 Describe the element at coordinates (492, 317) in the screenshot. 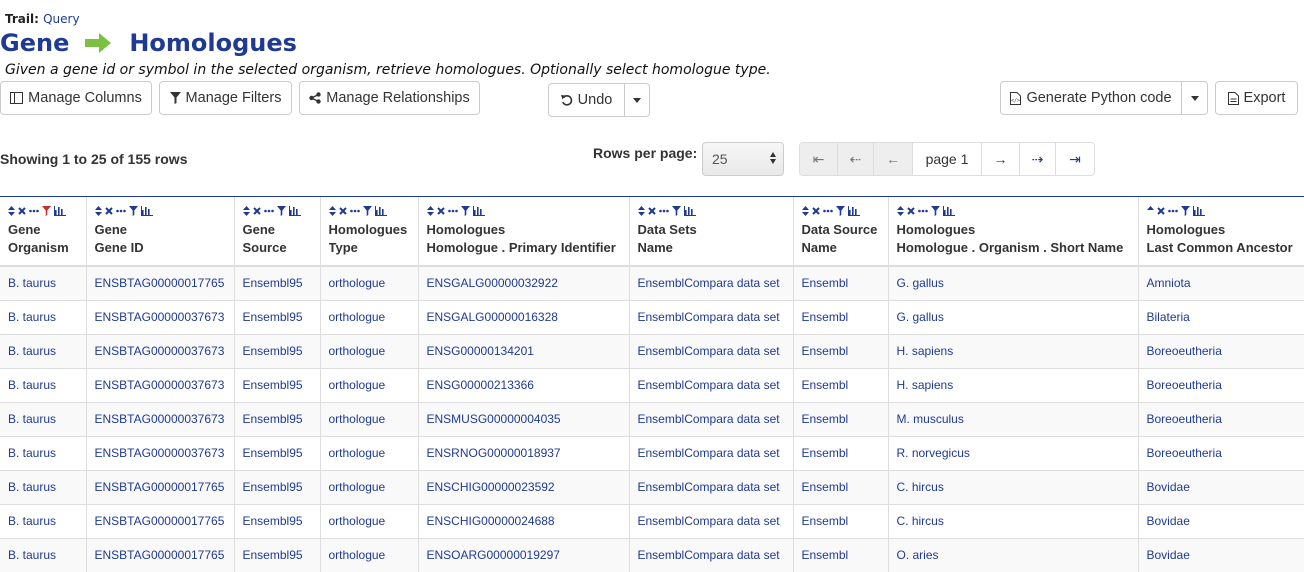

I see `cell-value-link: ENSGALG00000016328` at that location.